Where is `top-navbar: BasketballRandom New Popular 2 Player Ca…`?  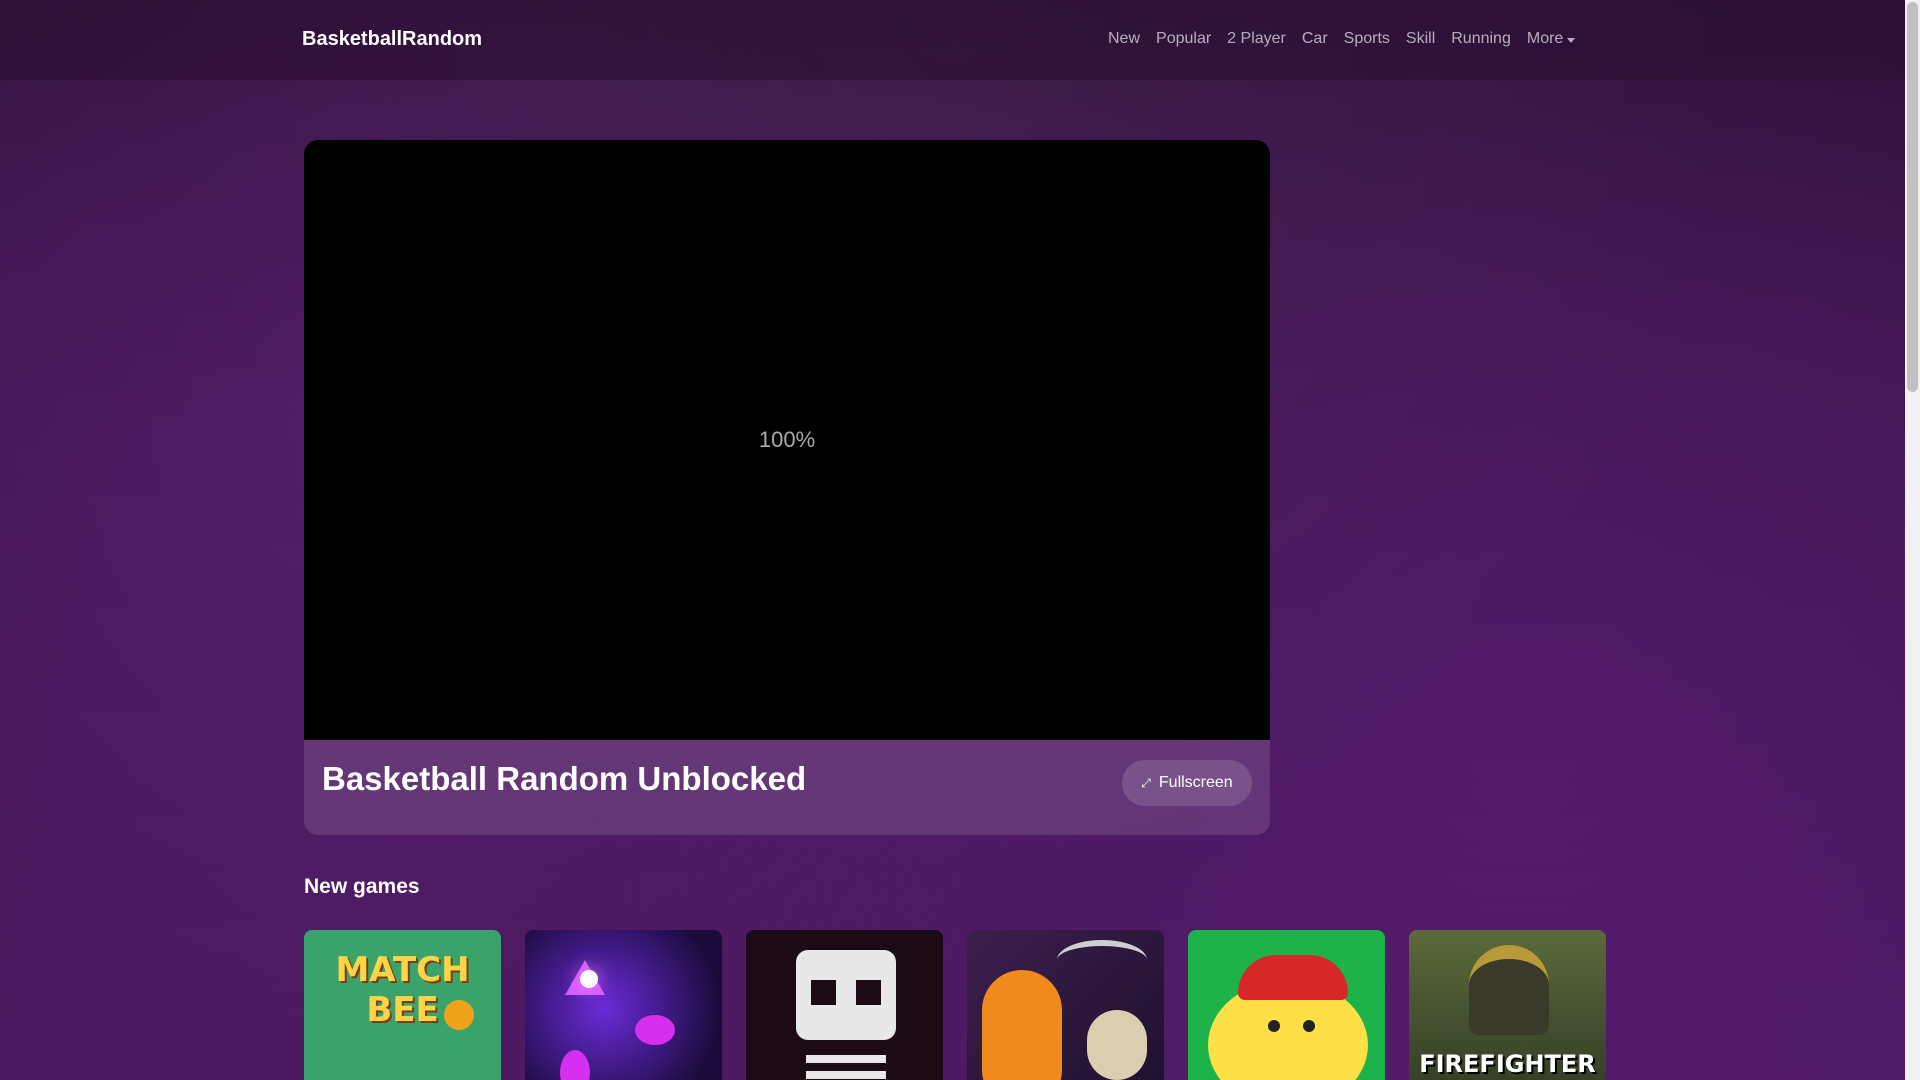
top-navbar: BasketballRandom New Popular 2 Player Ca… is located at coordinates (952, 40).